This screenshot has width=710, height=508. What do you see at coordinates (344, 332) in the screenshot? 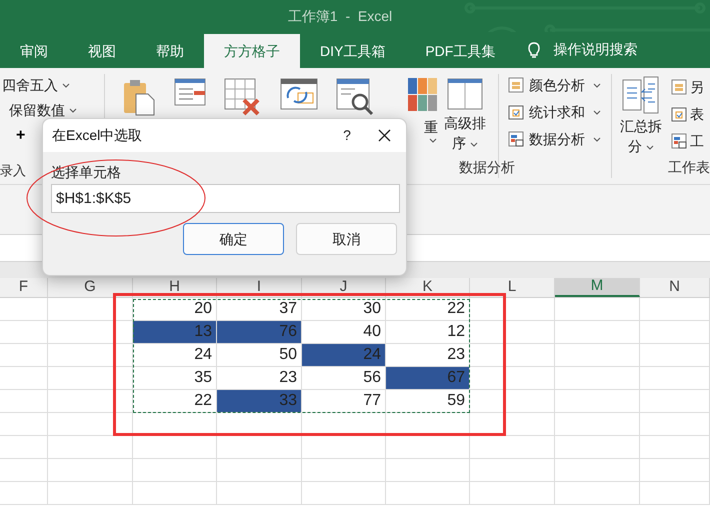
I see `table-cell: 40` at bounding box center [344, 332].